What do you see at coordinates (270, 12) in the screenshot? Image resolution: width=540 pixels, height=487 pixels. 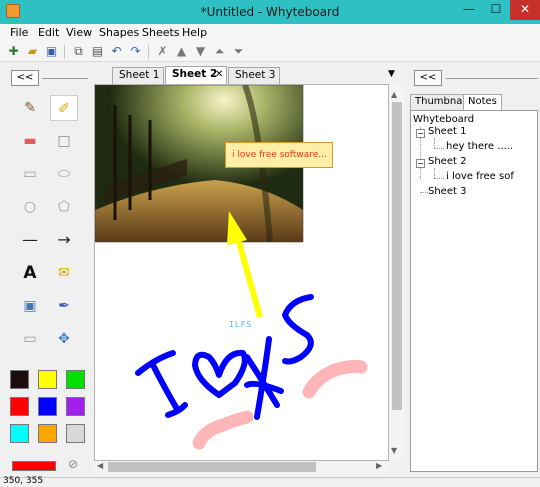 I see `title-bar: *Untitled - Whyteboard — ☐ ✕` at bounding box center [270, 12].